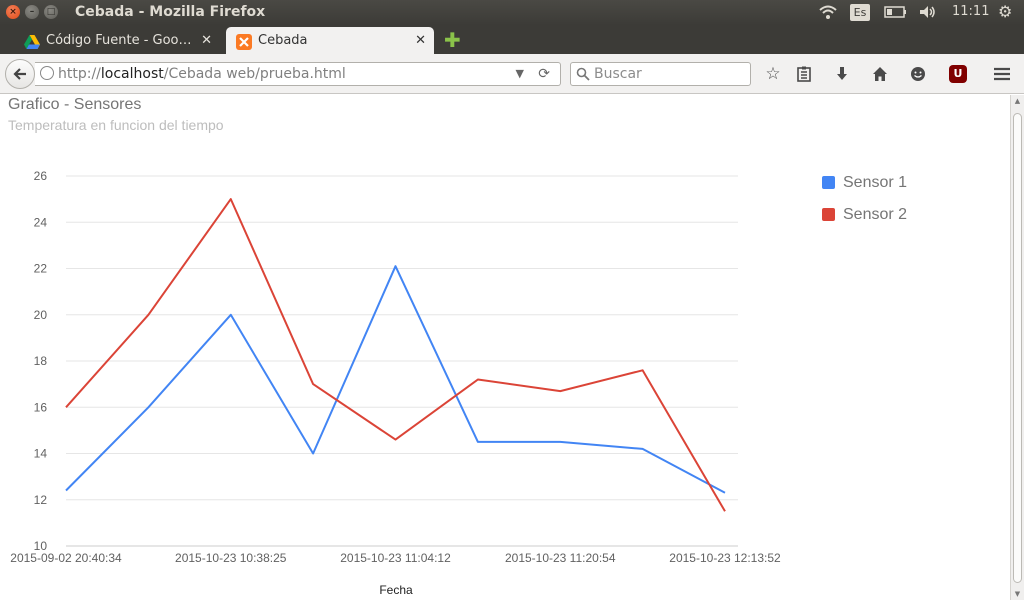 This screenshot has height=600, width=1024. Describe the element at coordinates (512, 39) in the screenshot. I see `tab-strip: Código Fuente - Goo… ✕ Cebada ✕` at that location.